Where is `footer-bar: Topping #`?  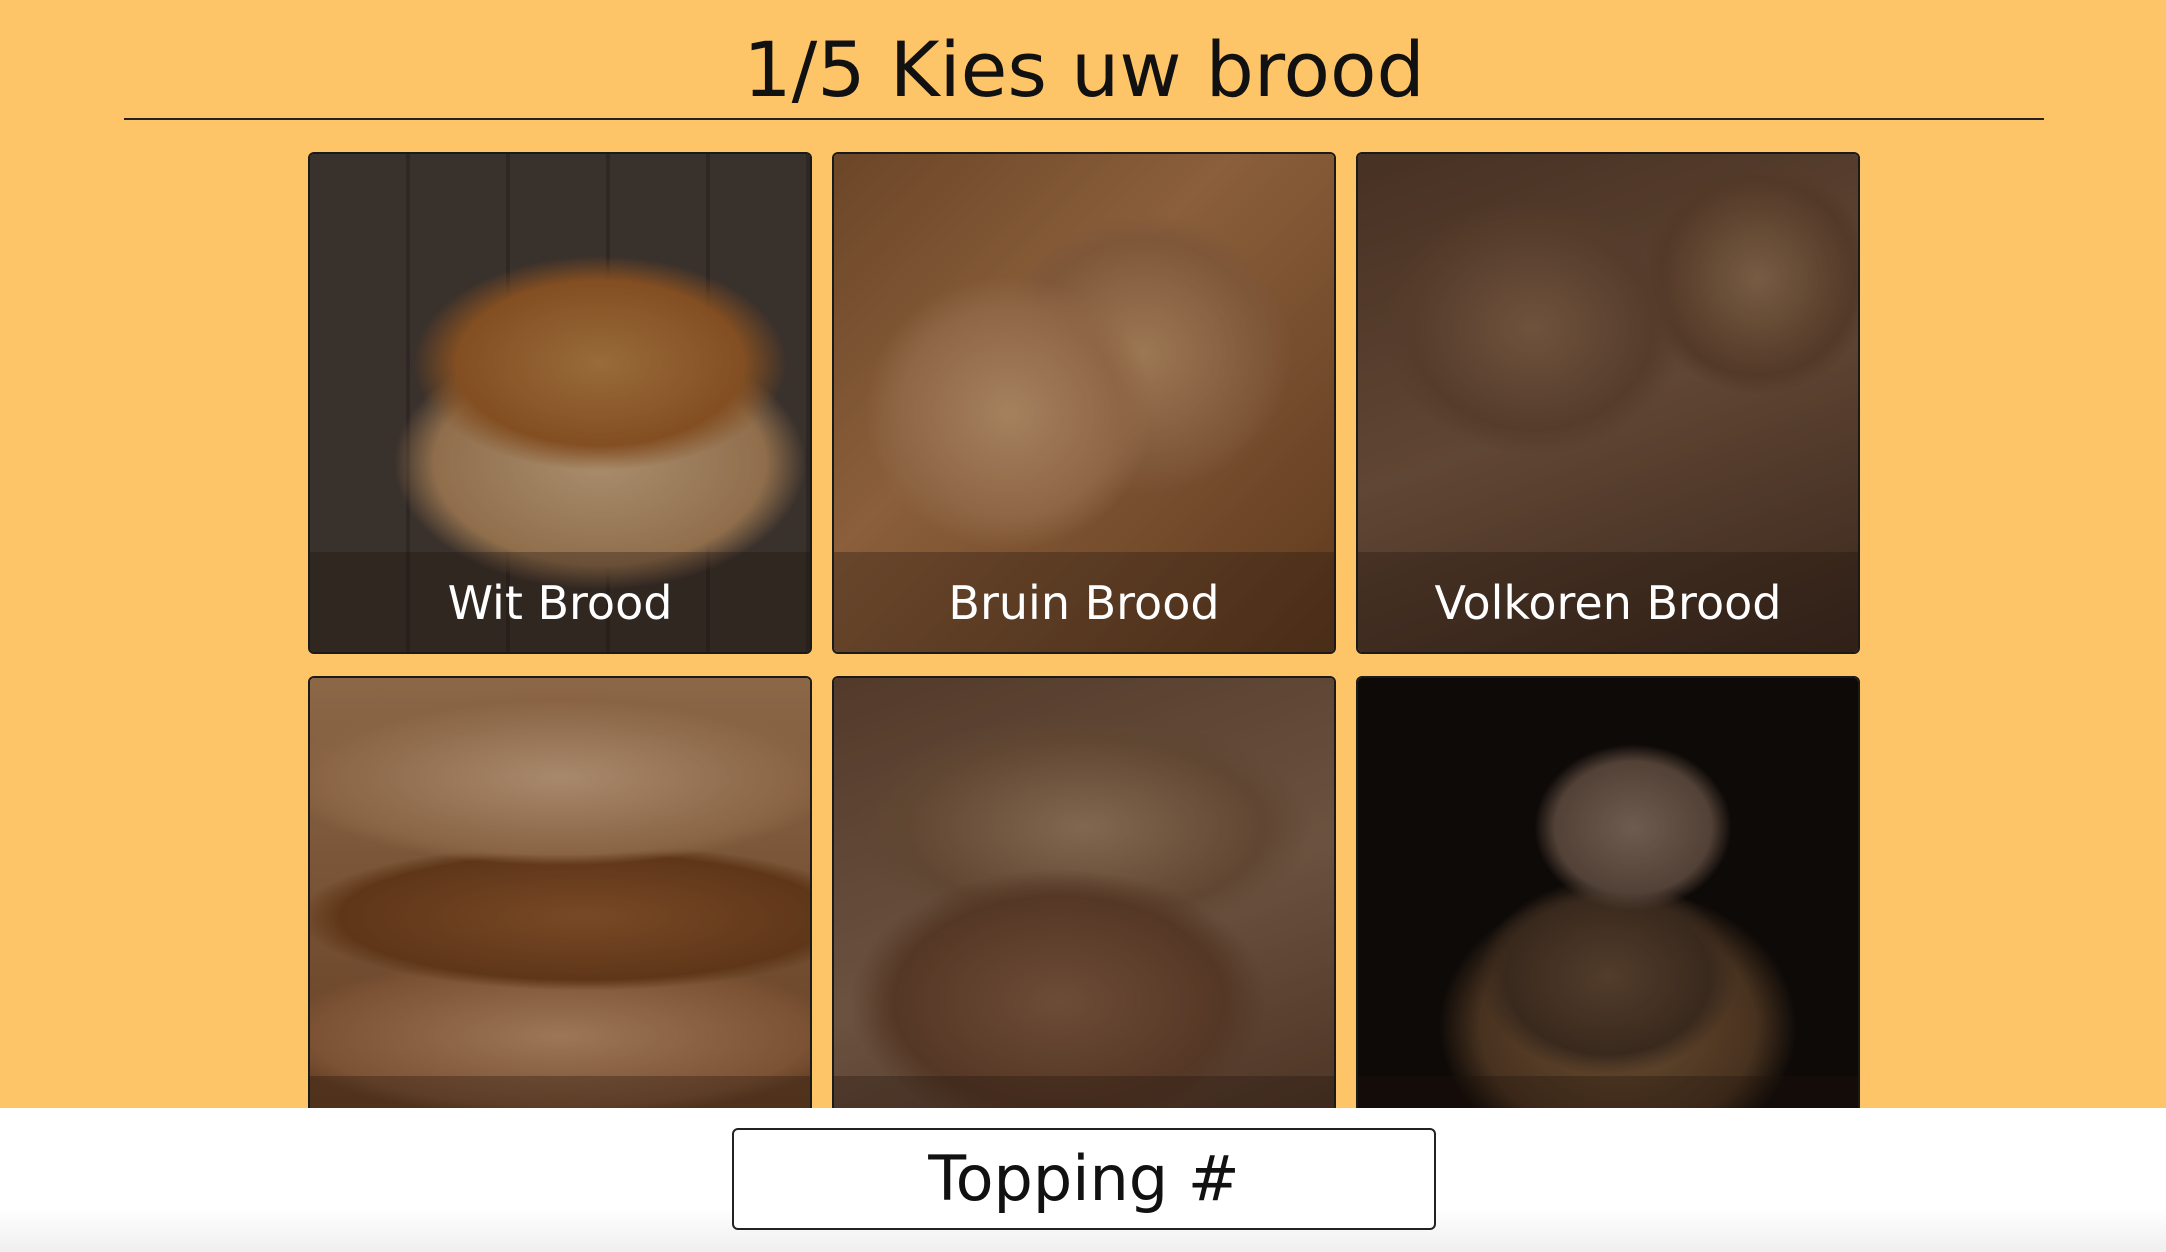
footer-bar: Topping # is located at coordinates (1083, 1180).